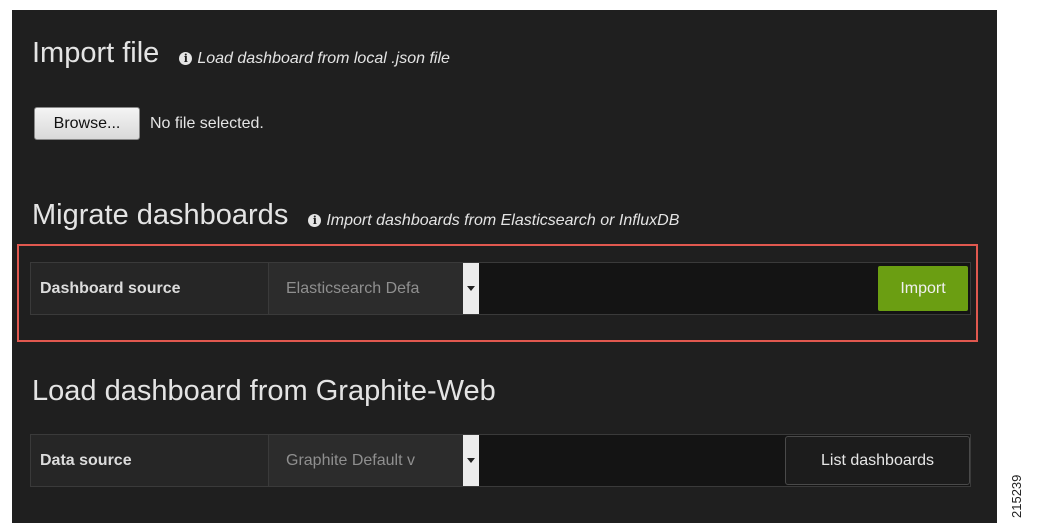  I want to click on data-source-select: Graphite Default v, so click(374, 460).